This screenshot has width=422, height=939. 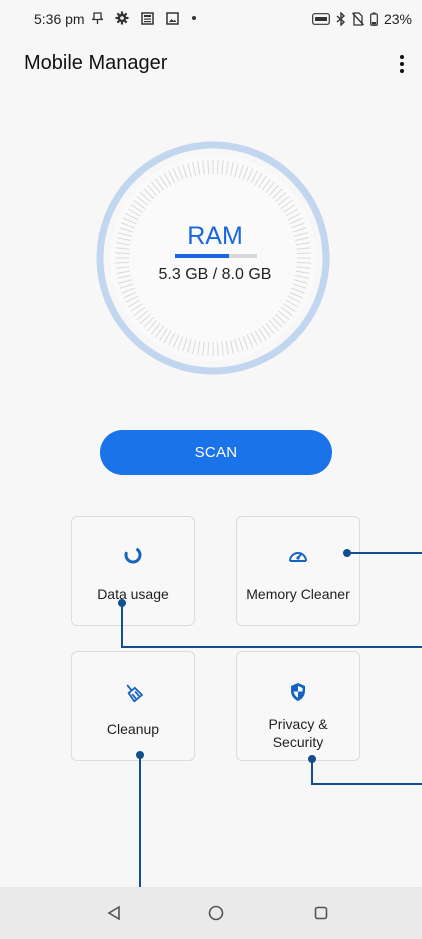 I want to click on battery-icon, so click(x=374, y=19).